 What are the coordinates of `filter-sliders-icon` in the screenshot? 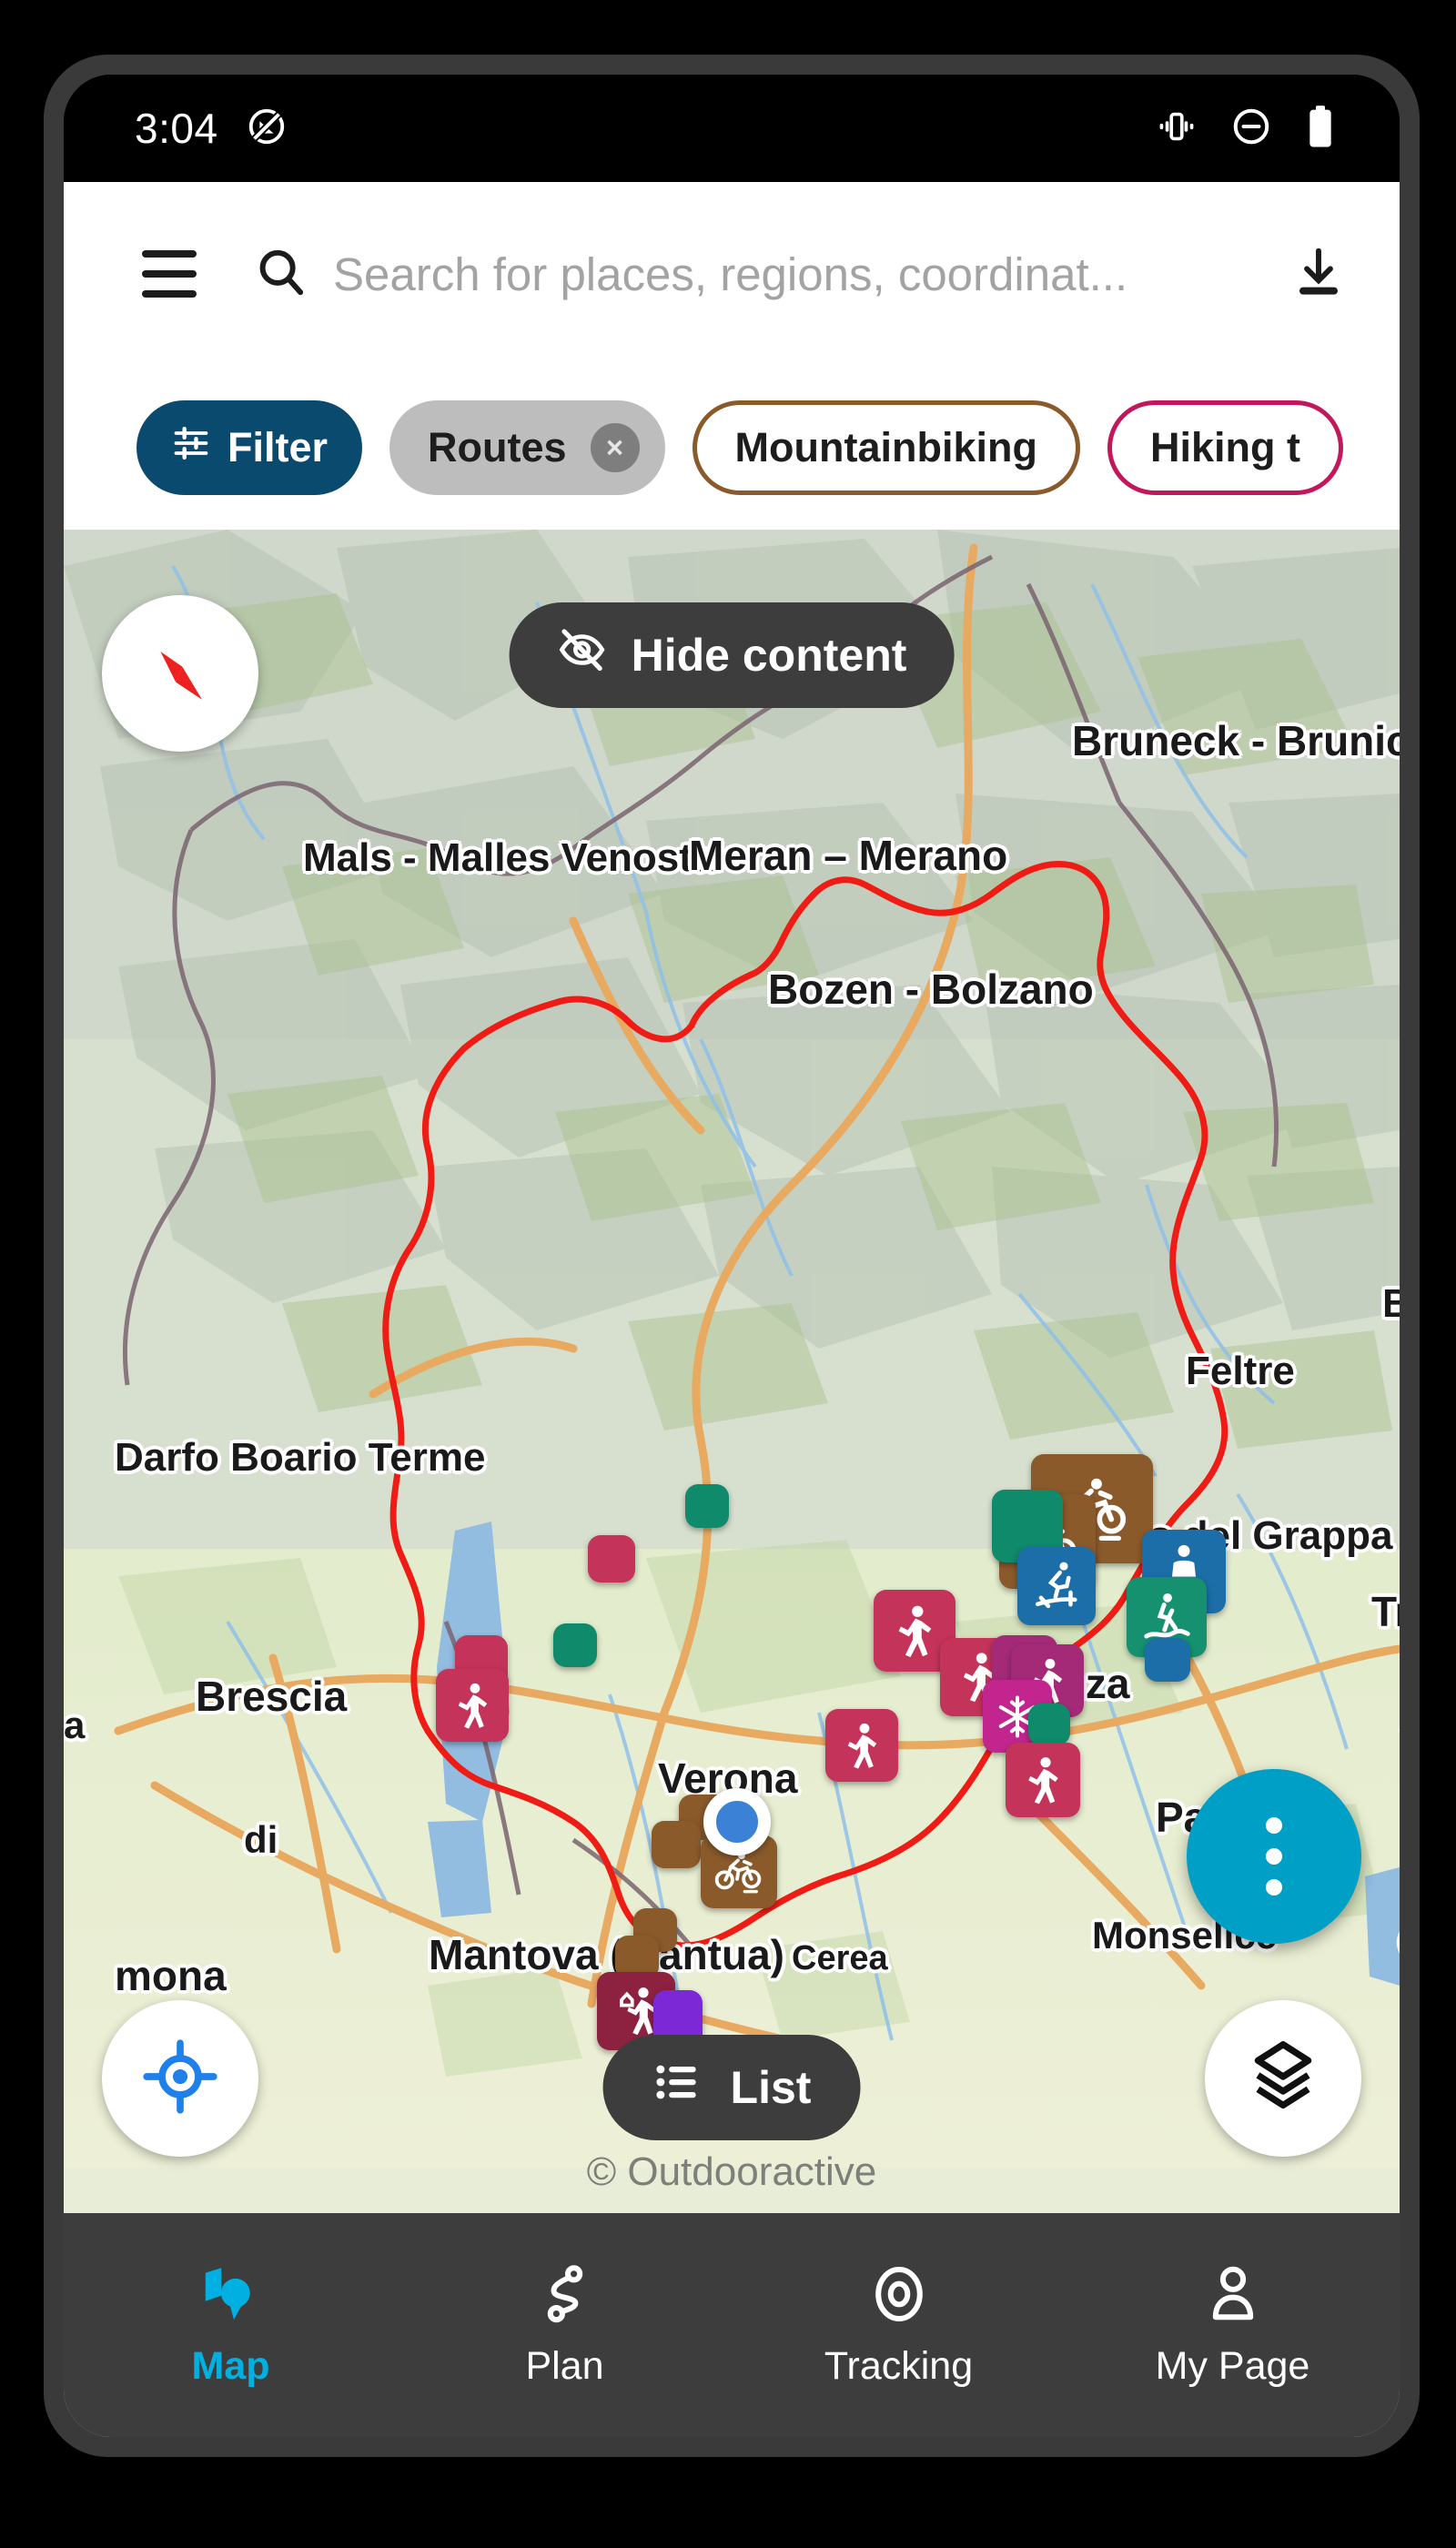 It's located at (191, 448).